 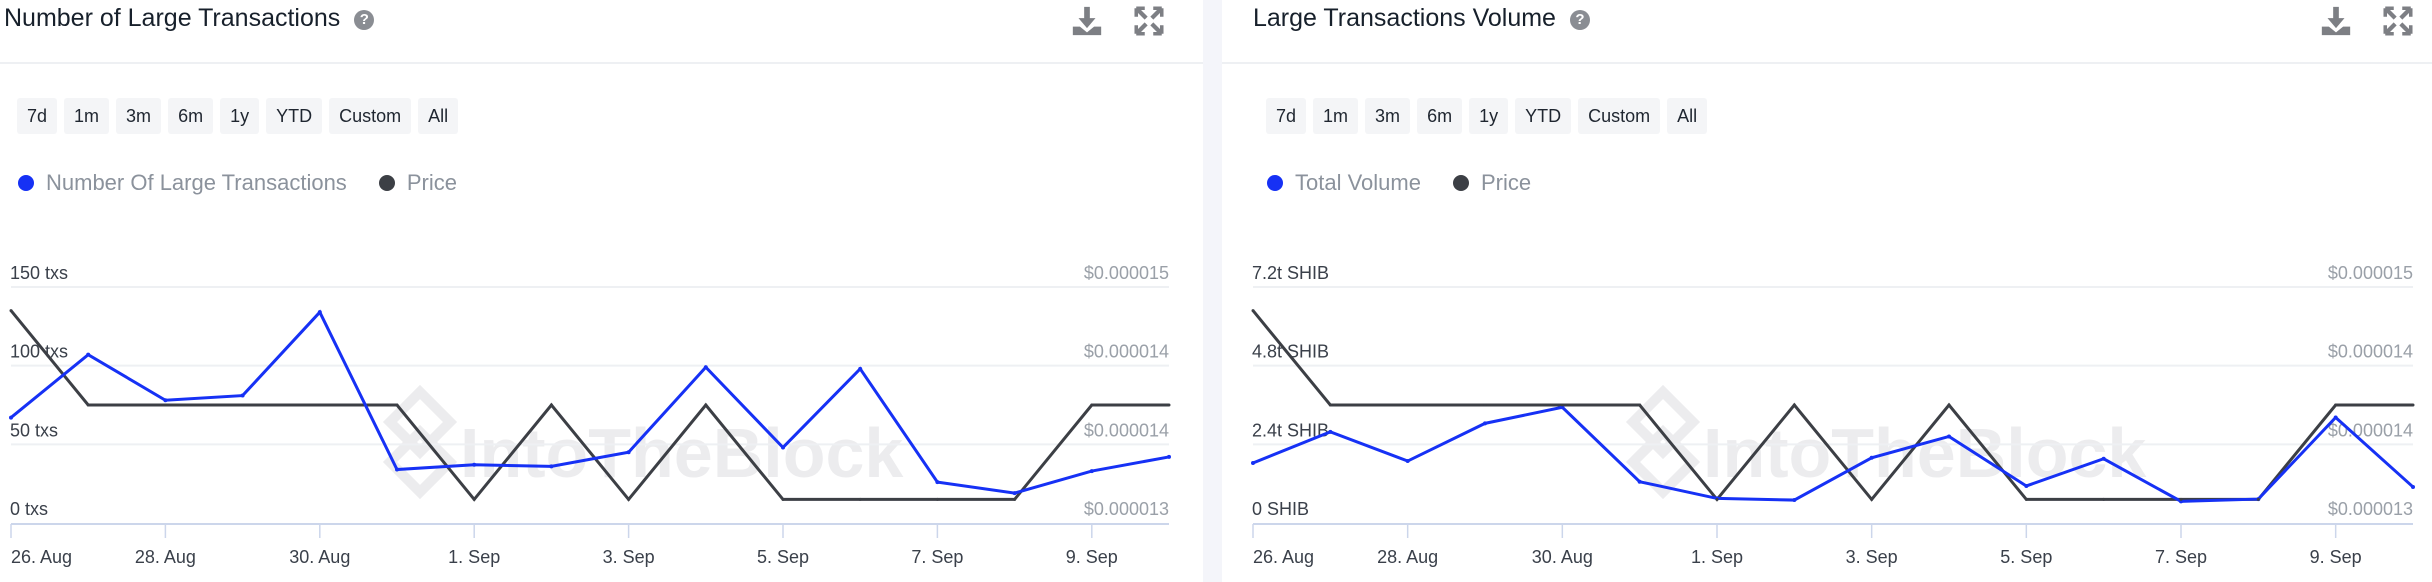 What do you see at coordinates (1344, 183) in the screenshot?
I see `legend-item: Total Volume` at bounding box center [1344, 183].